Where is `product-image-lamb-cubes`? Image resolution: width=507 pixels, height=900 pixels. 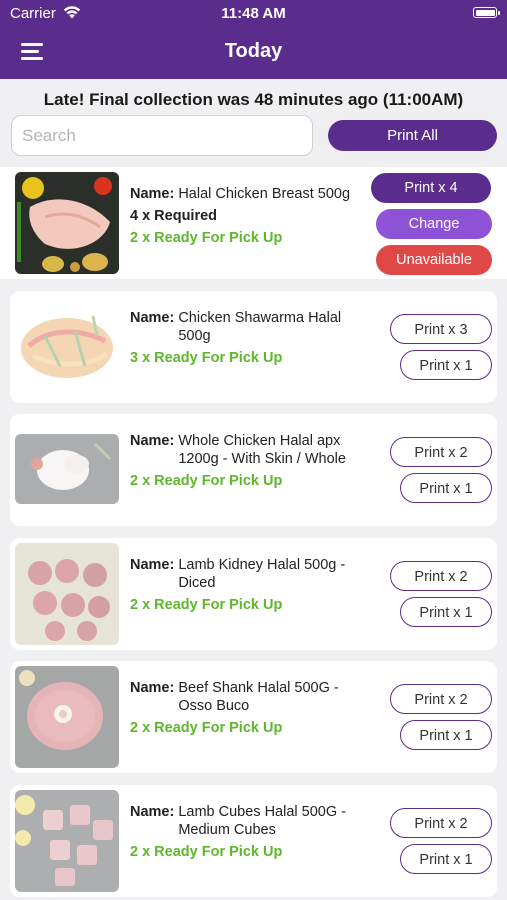
product-image-lamb-cubes is located at coordinates (67, 841).